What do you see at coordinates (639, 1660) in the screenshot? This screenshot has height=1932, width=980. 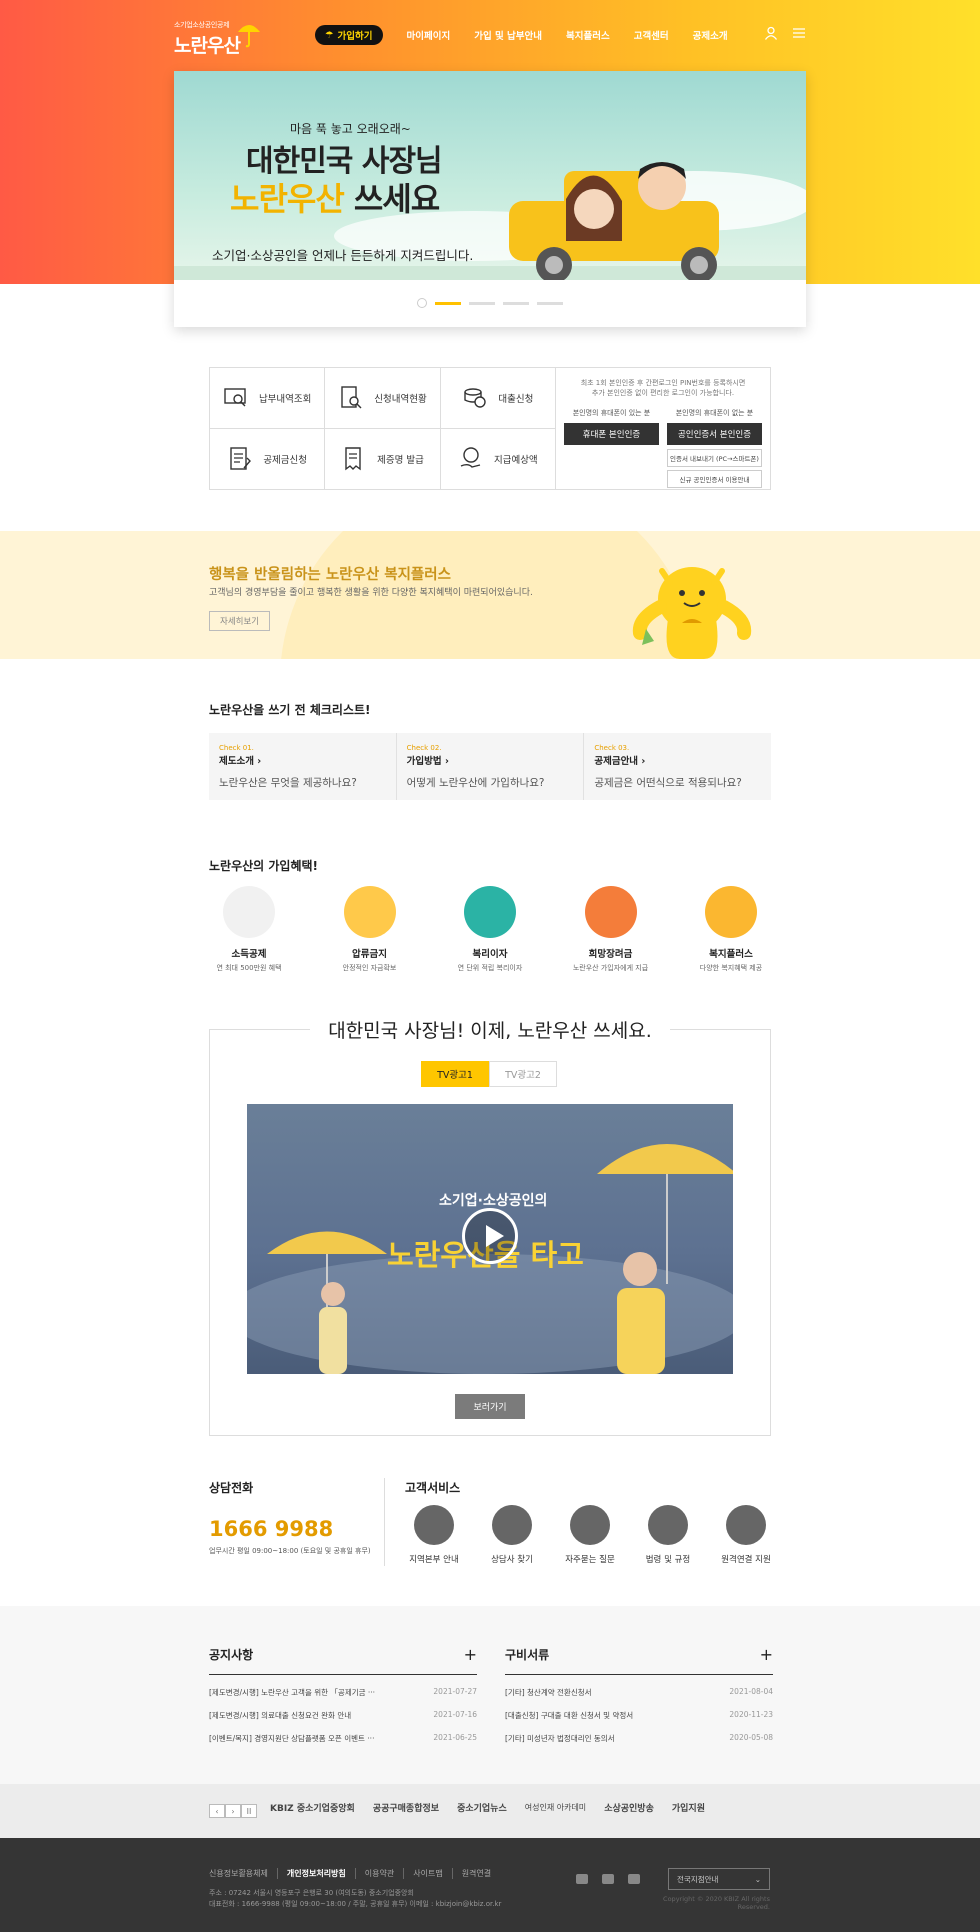 I see `docs-header: 구비서류 +` at bounding box center [639, 1660].